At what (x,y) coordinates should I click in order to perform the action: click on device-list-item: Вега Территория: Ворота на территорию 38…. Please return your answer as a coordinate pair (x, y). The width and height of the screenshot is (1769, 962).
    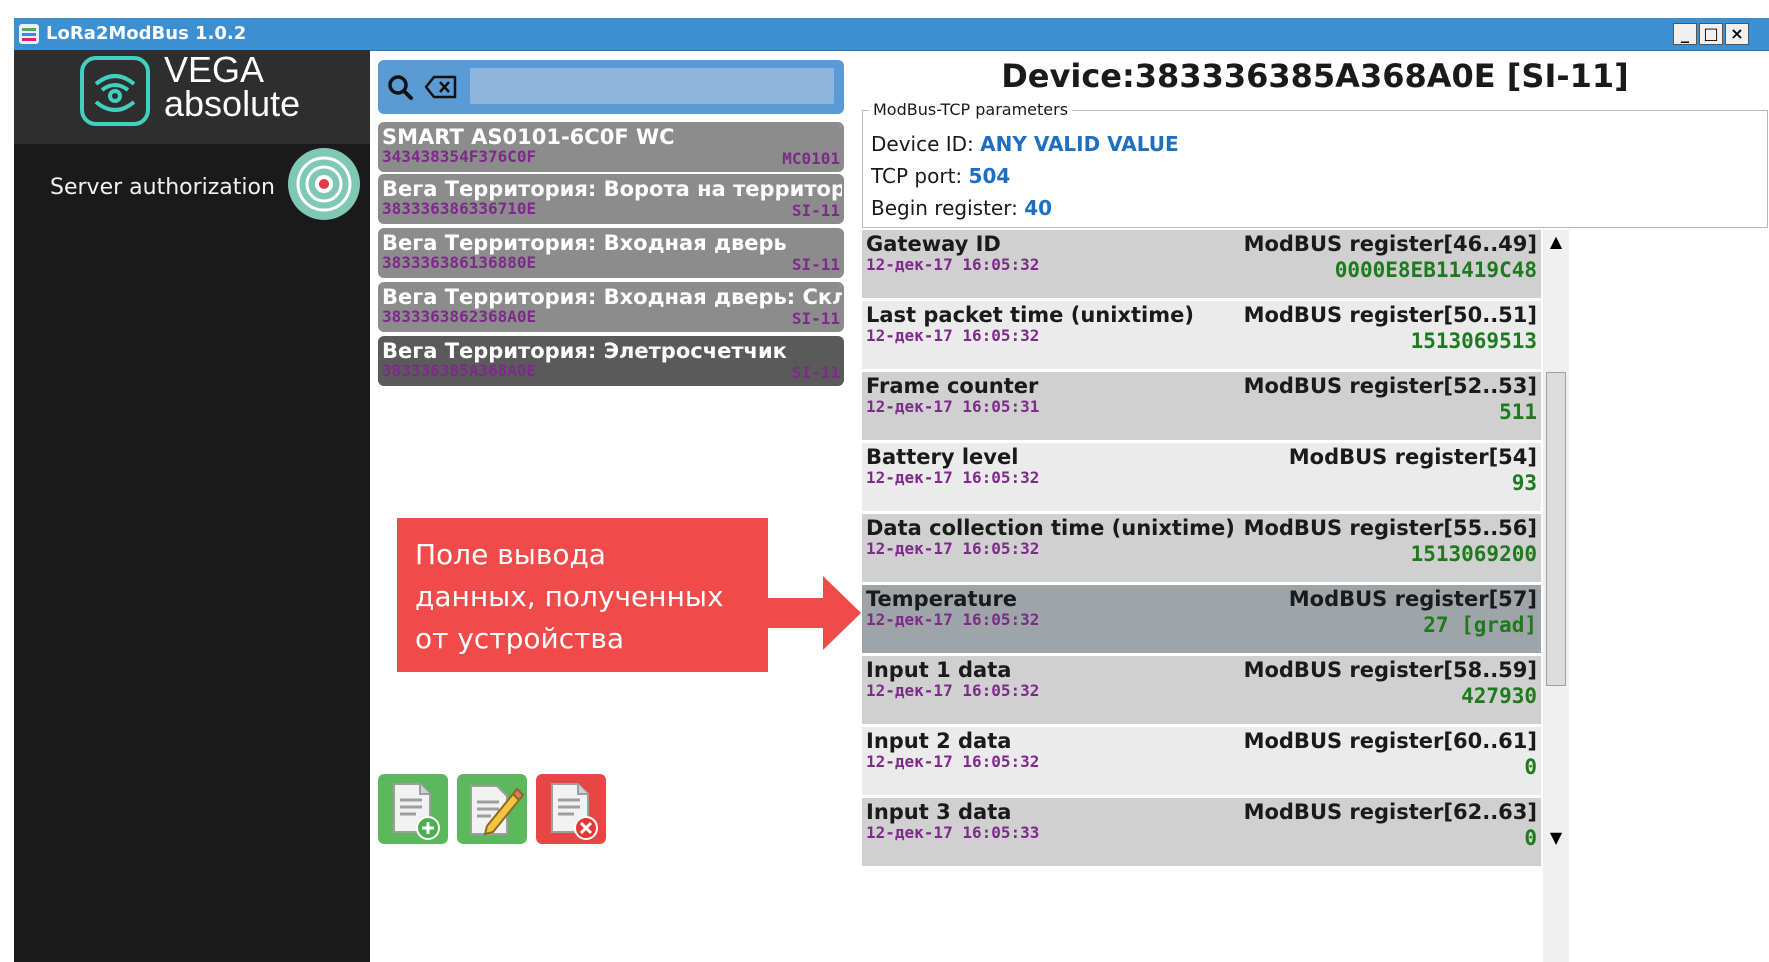
    Looking at the image, I should click on (611, 199).